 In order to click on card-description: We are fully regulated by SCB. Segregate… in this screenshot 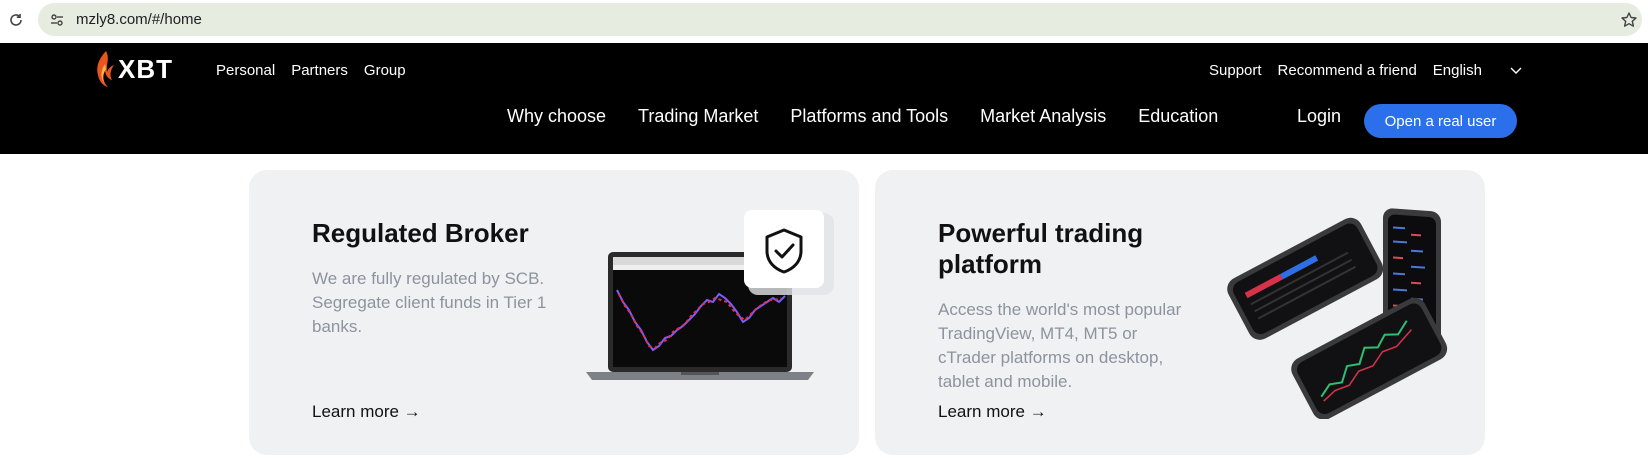, I will do `click(429, 302)`.